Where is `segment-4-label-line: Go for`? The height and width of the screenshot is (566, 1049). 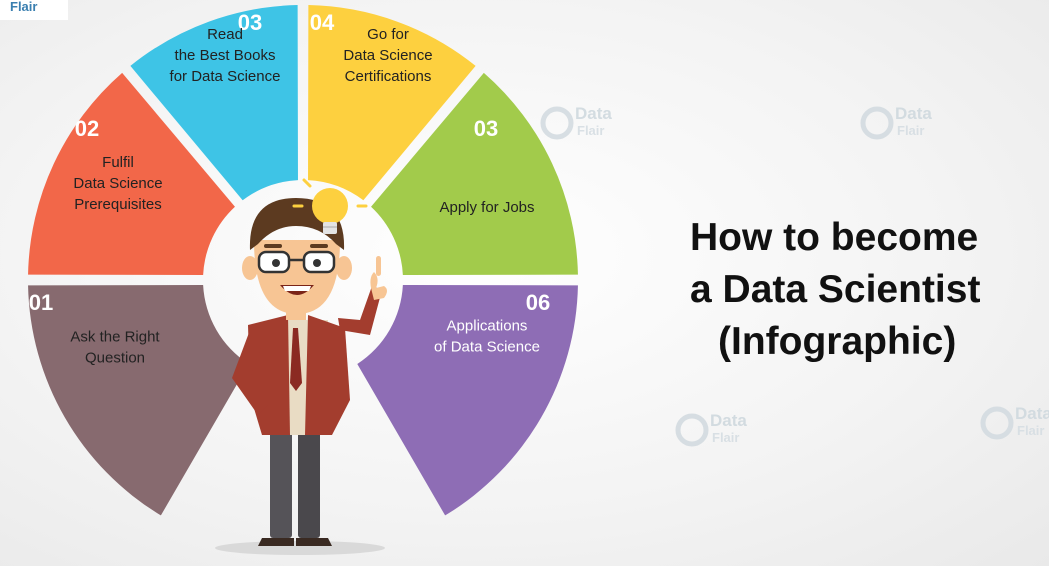
segment-4-label-line: Go for is located at coordinates (388, 34).